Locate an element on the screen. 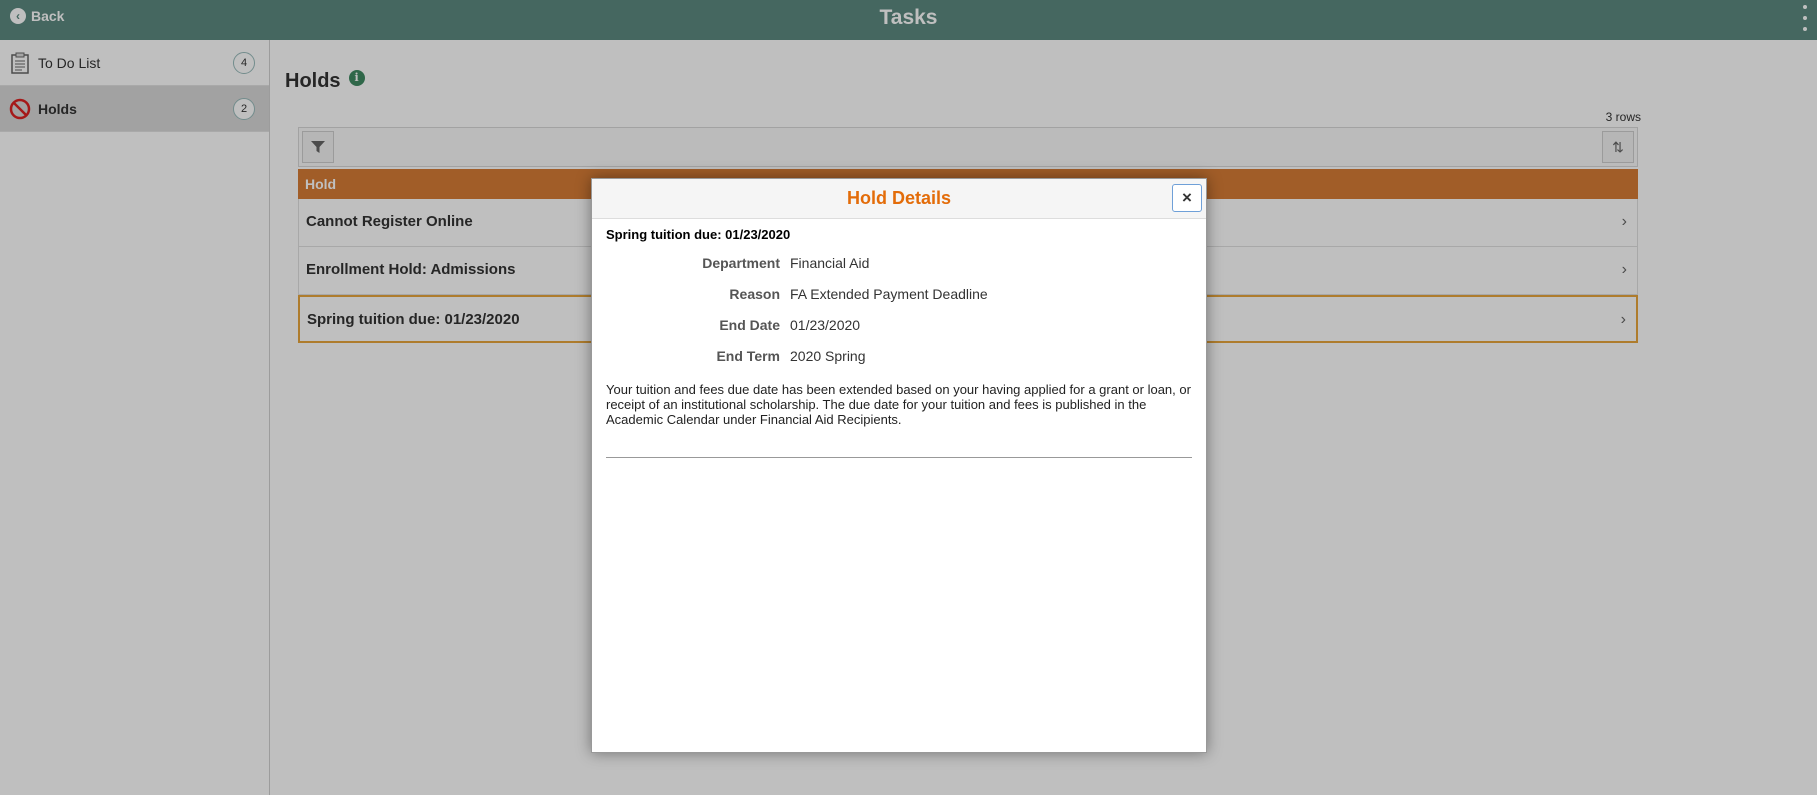 This screenshot has height=795, width=1817. detail-row-reason: Reason FA Extended Payment Deadline is located at coordinates (899, 301).